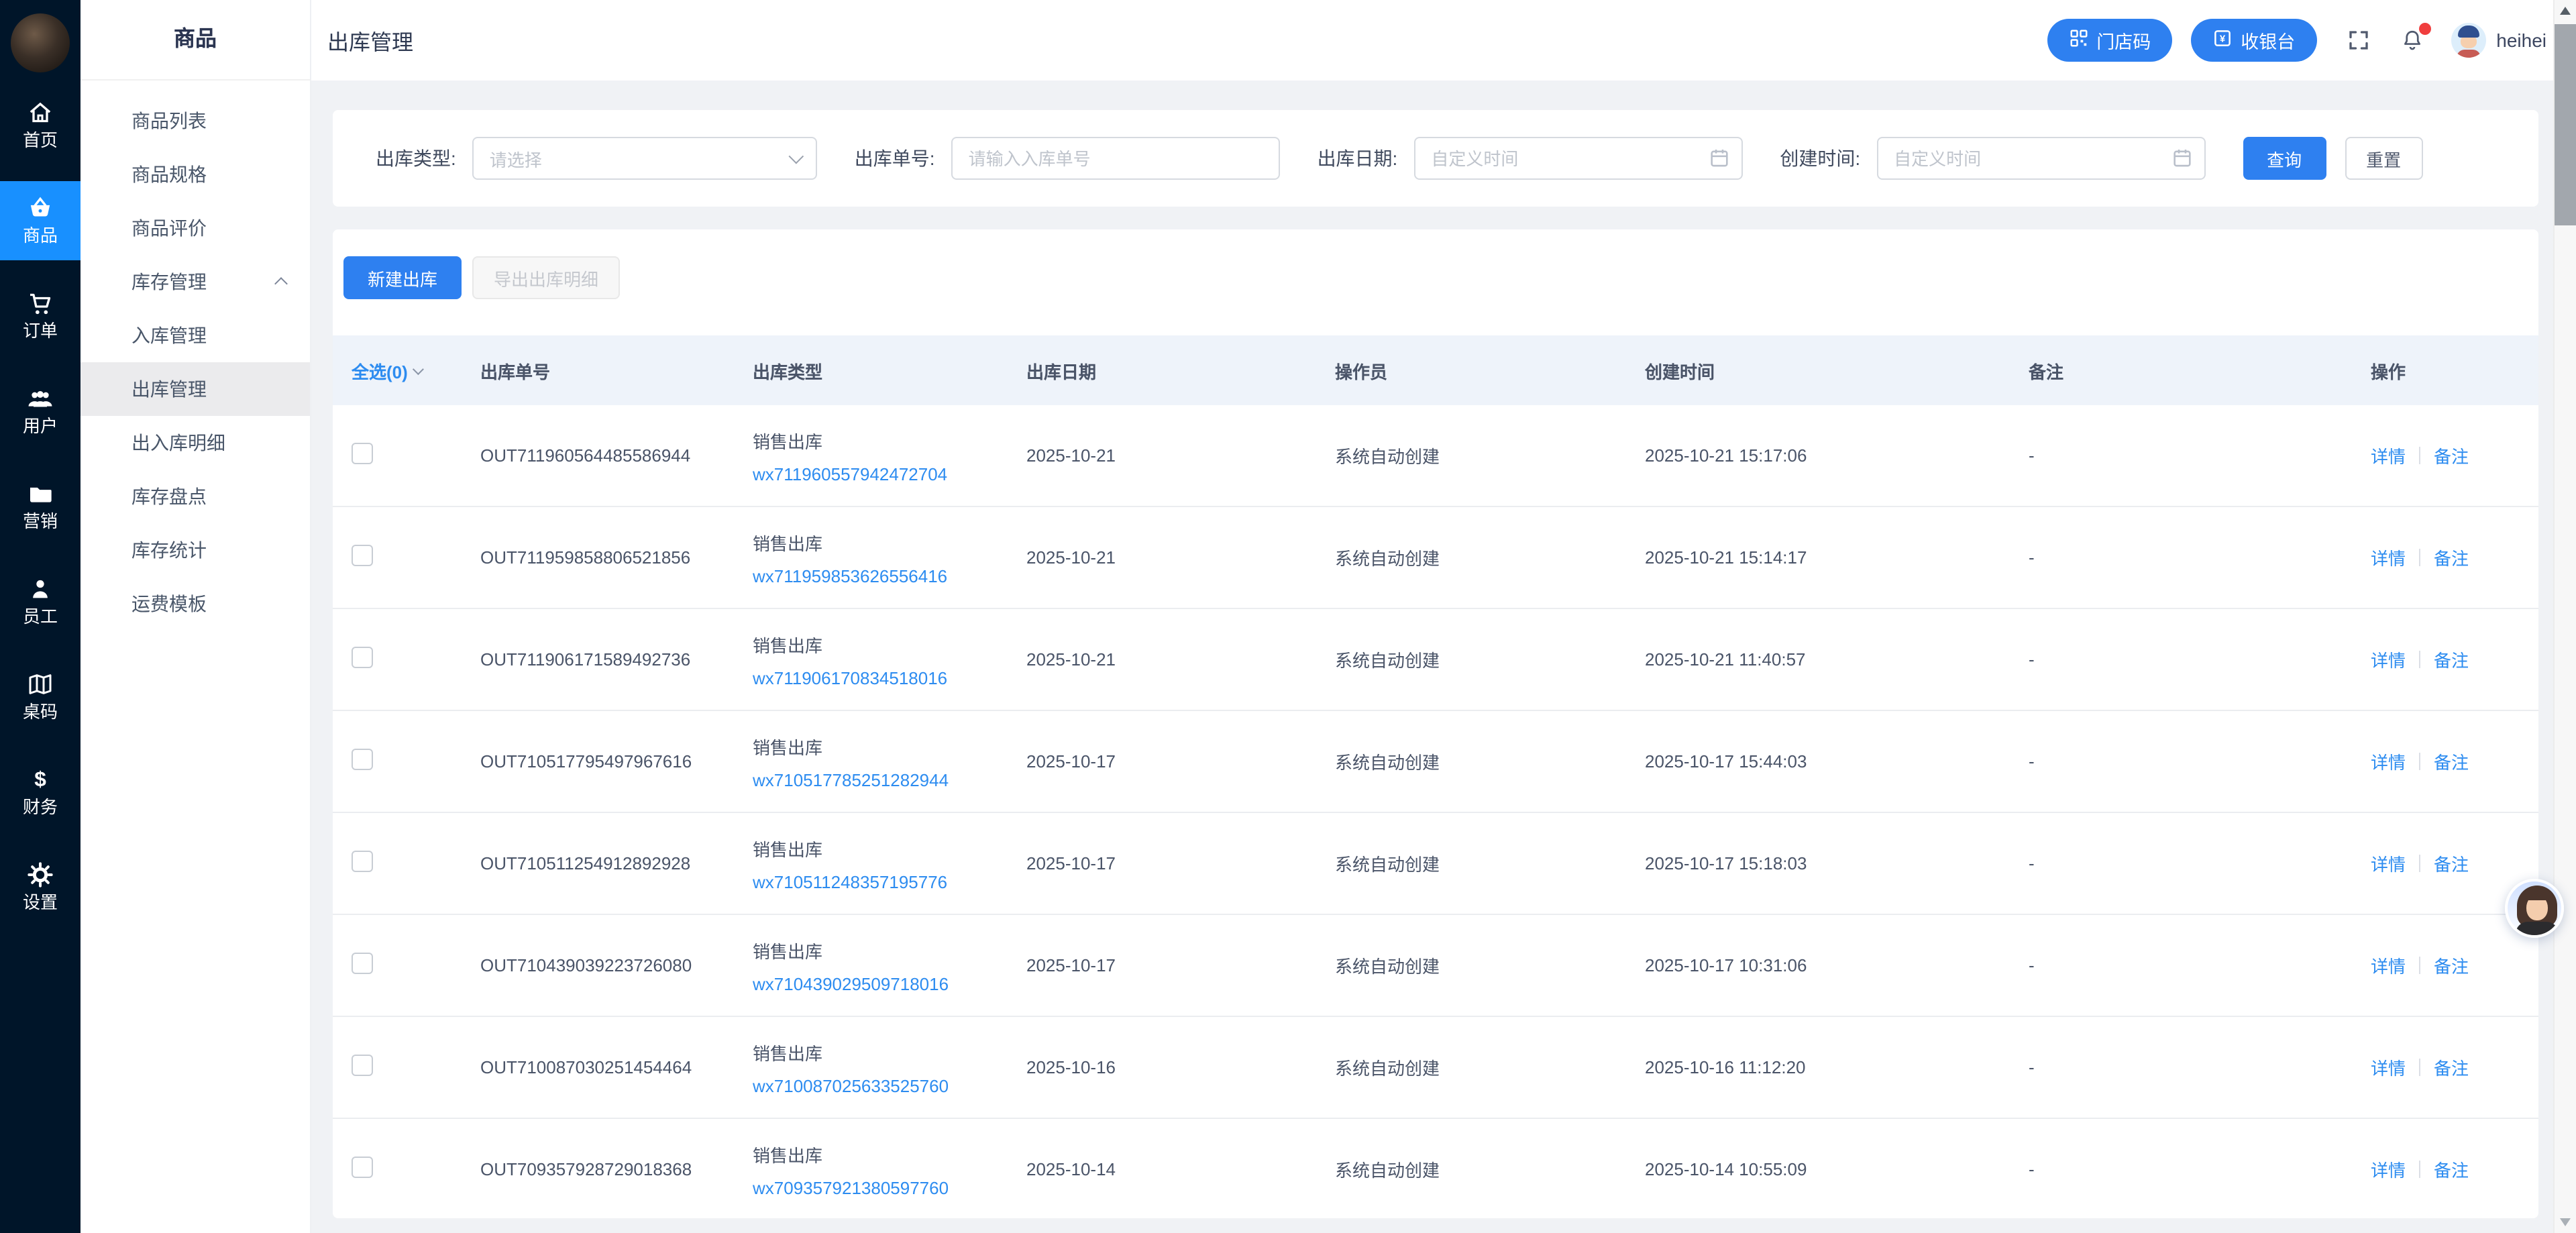 Image resolution: width=2576 pixels, height=1233 pixels. What do you see at coordinates (40, 140) in the screenshot?
I see `rail-item-label: 首页` at bounding box center [40, 140].